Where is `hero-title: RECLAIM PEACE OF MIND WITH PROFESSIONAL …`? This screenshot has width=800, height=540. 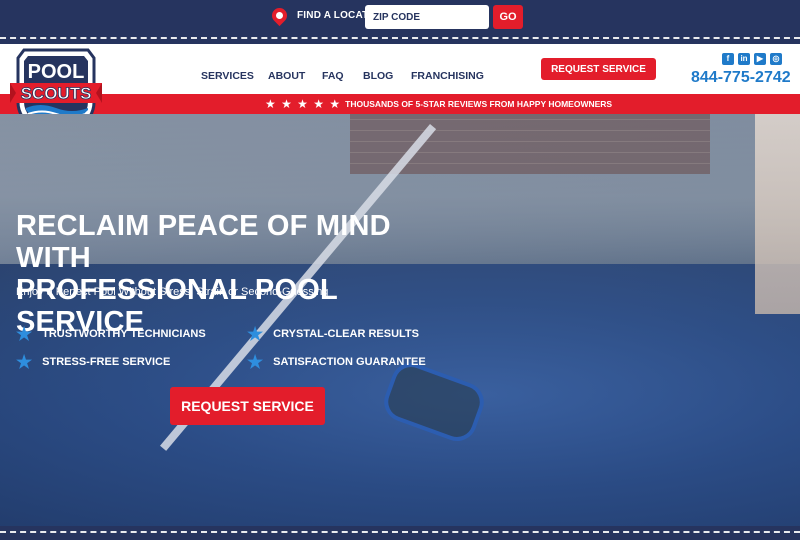 hero-title: RECLAIM PEACE OF MIND WITH PROFESSIONAL … is located at coordinates (226, 274).